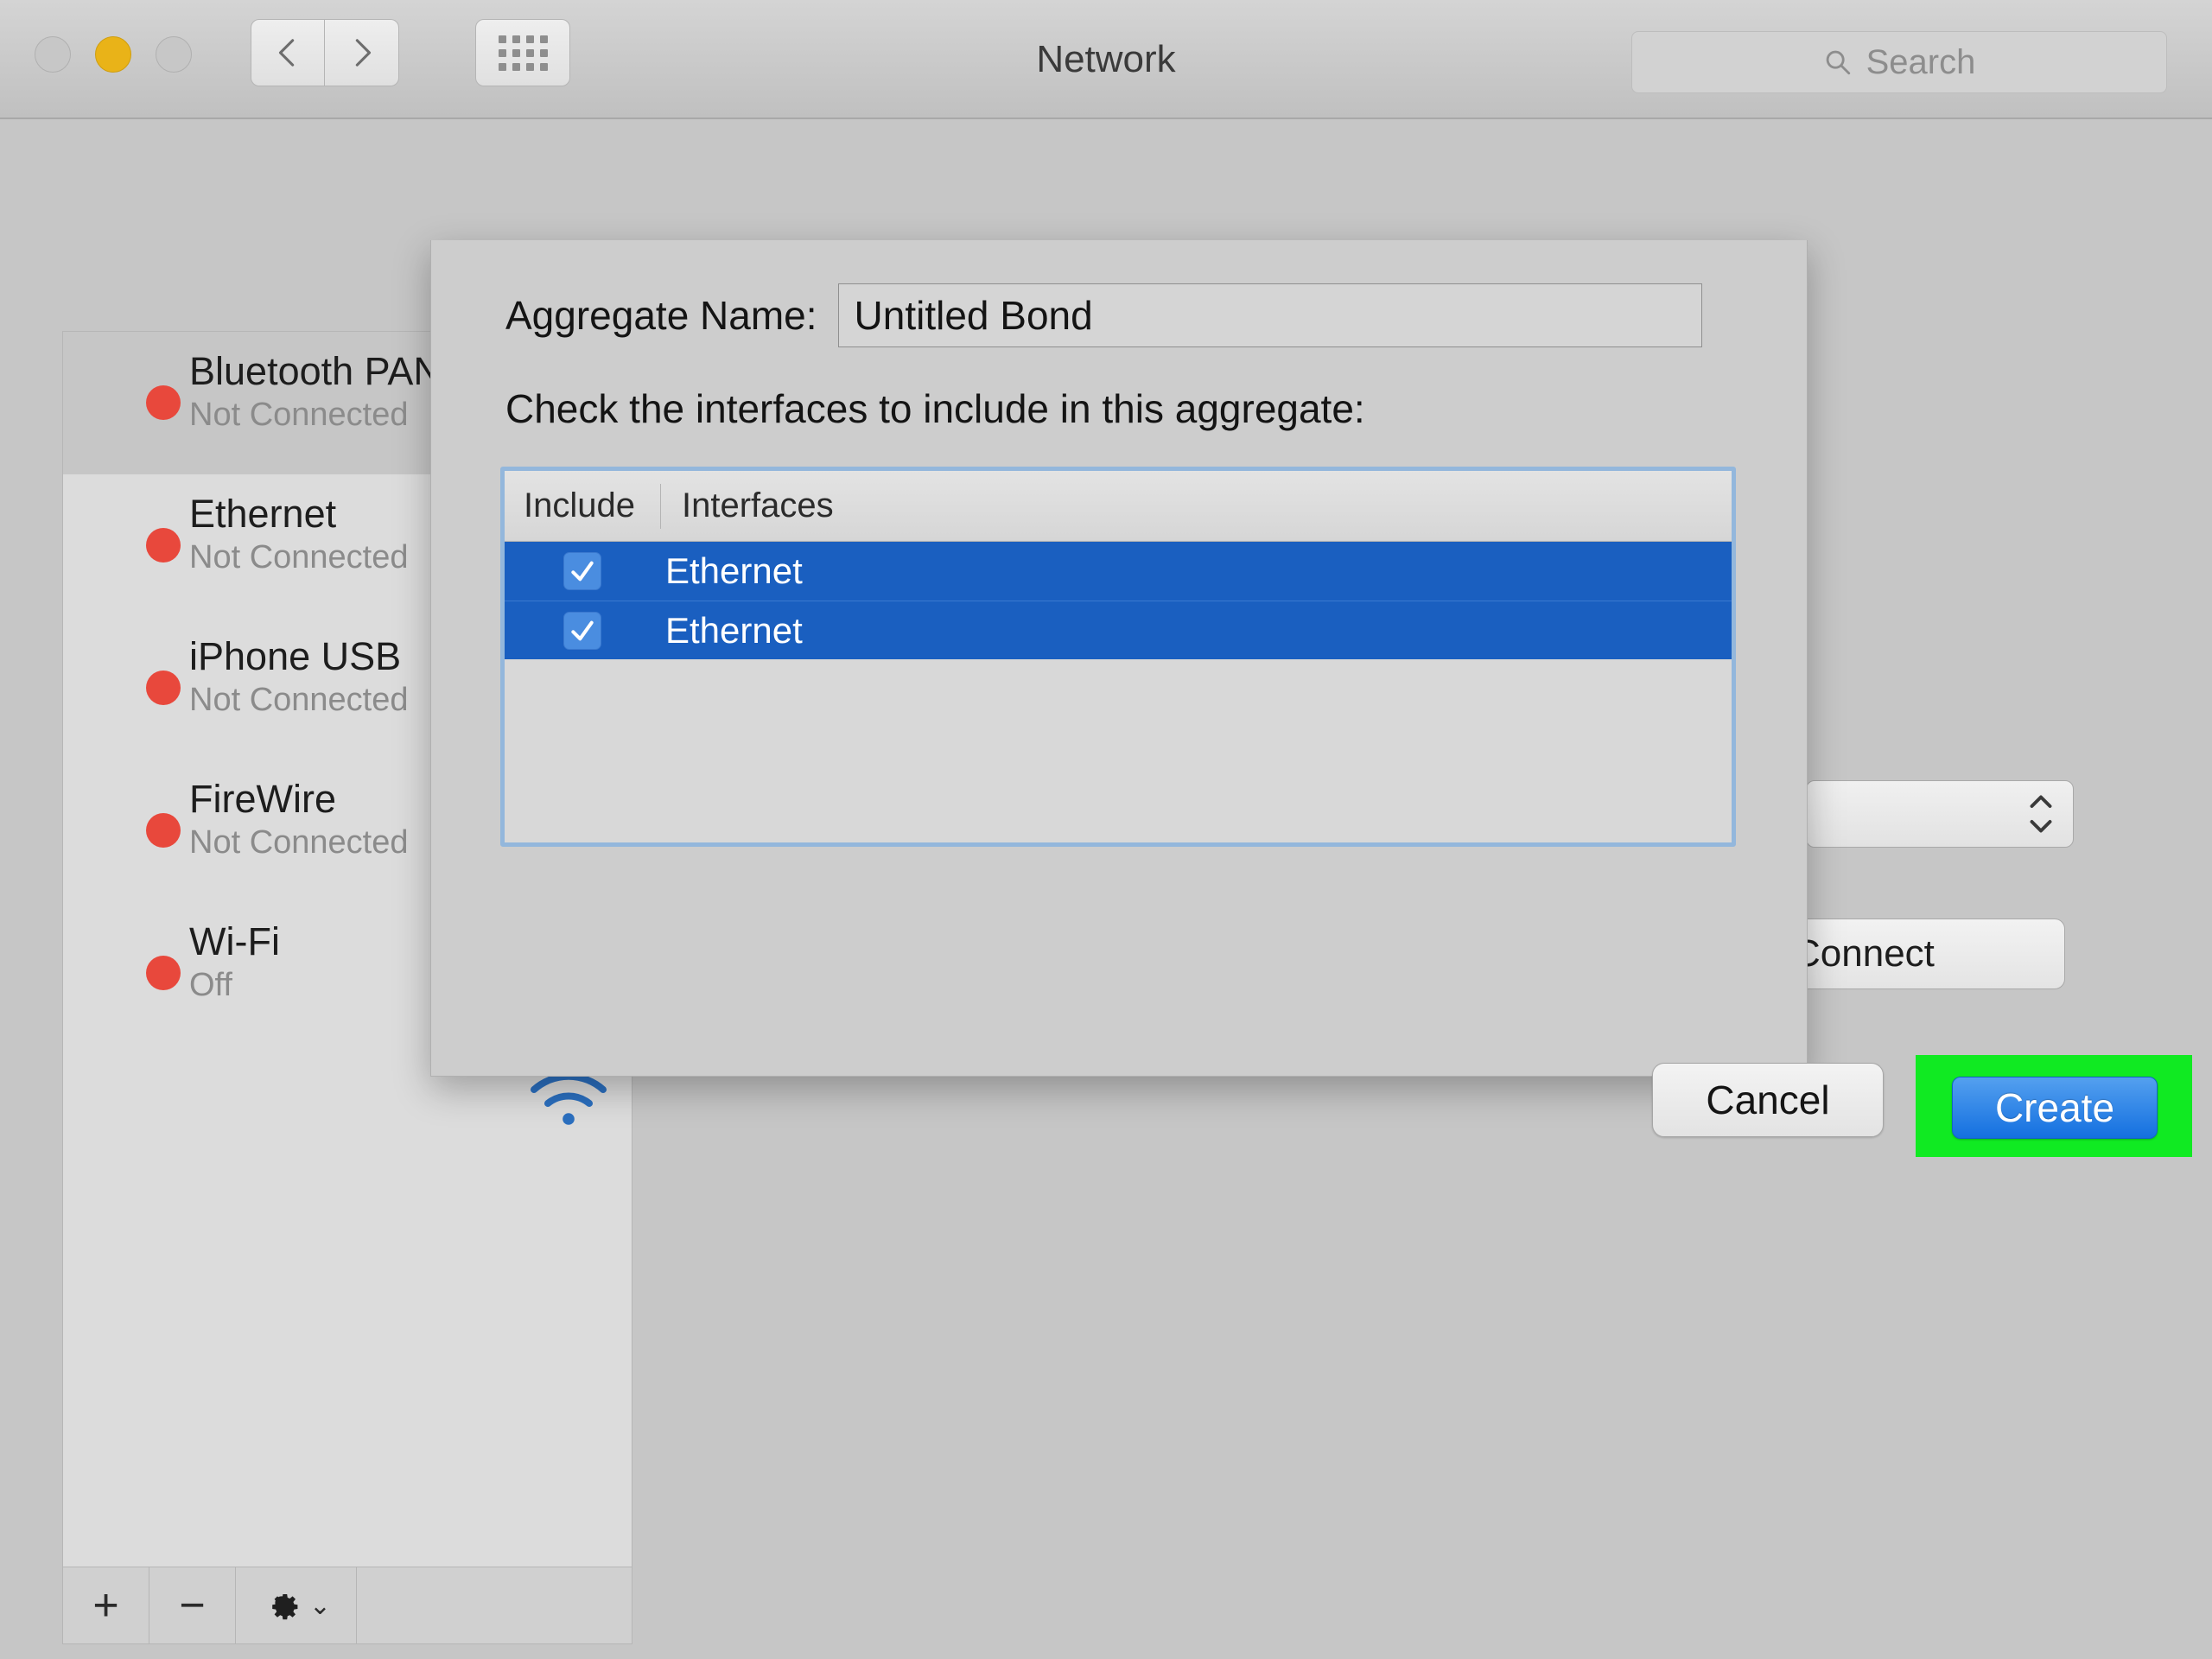 Image resolution: width=2212 pixels, height=1659 pixels. What do you see at coordinates (1768, 1100) in the screenshot?
I see `cancel-button: Cancel` at bounding box center [1768, 1100].